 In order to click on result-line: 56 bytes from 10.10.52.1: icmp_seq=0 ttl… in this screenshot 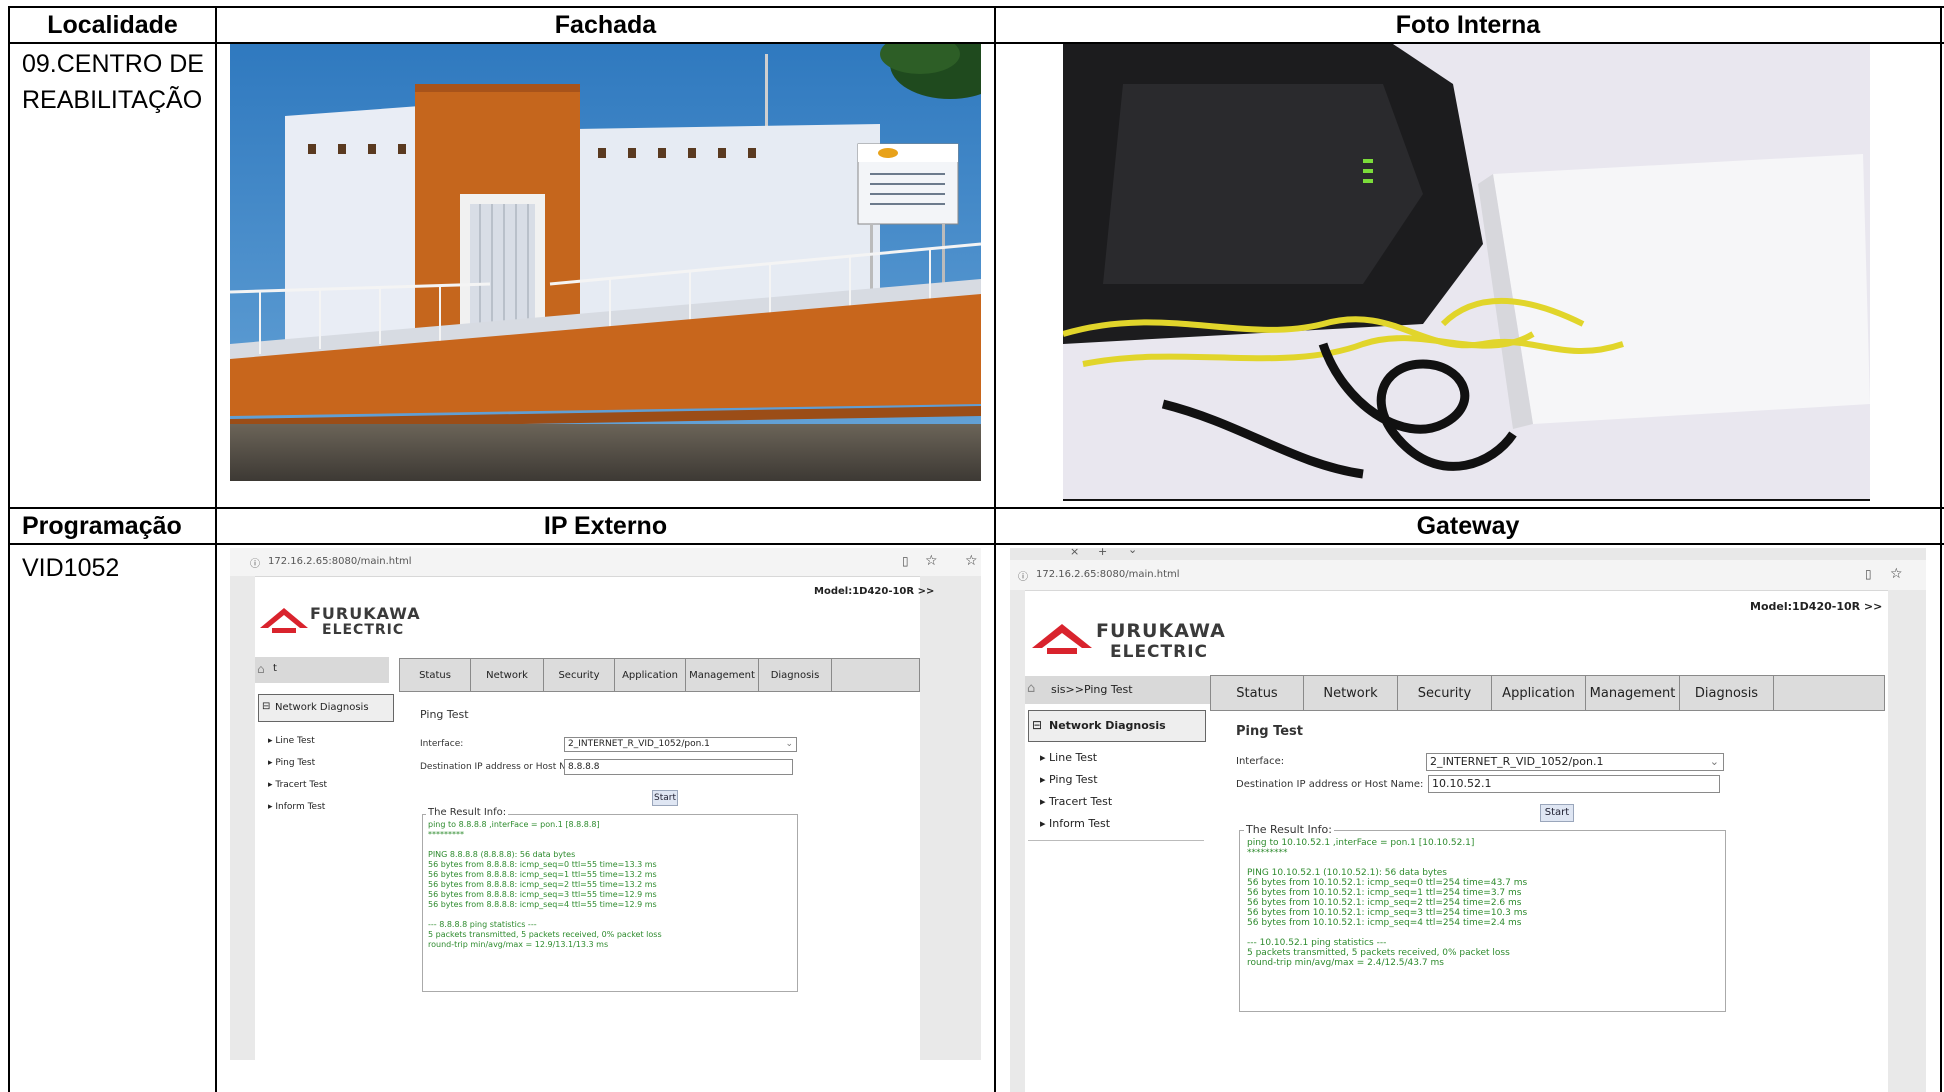, I will do `click(1387, 883)`.